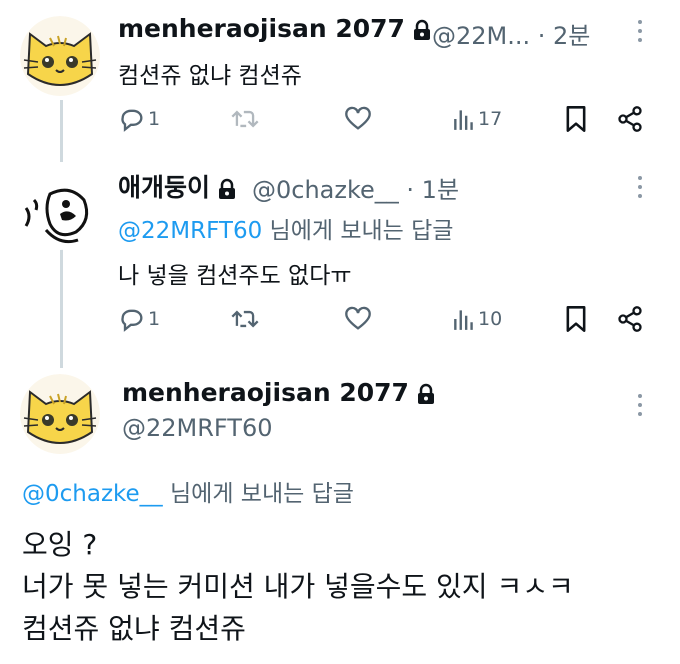 This screenshot has width=680, height=664. Describe the element at coordinates (383, 319) in the screenshot. I see `tweet-actions: 1 10` at that location.